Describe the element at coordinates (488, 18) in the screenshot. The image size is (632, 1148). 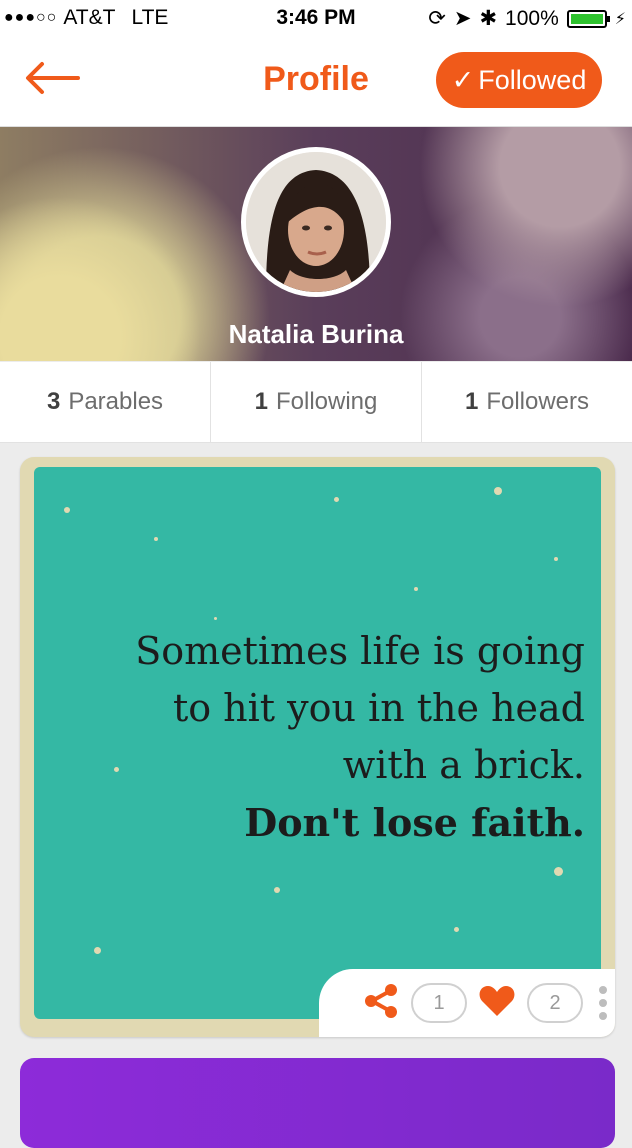
I see `bluetooth-icon: ✱` at that location.